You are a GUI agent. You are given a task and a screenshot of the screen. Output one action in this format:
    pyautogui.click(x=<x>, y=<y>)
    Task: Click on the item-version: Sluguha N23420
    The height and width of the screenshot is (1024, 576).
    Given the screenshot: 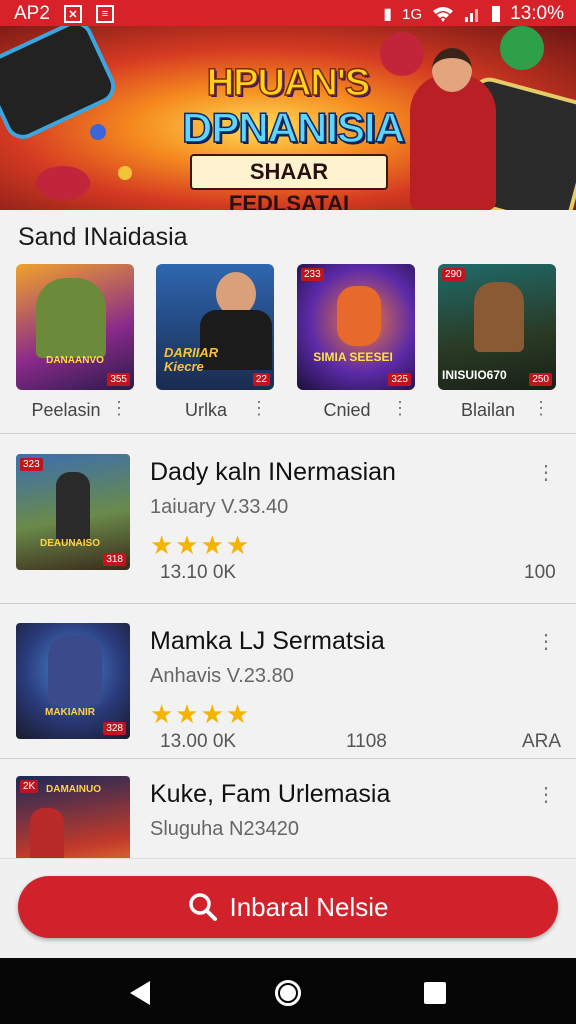 What is the action you would take?
    pyautogui.click(x=225, y=829)
    